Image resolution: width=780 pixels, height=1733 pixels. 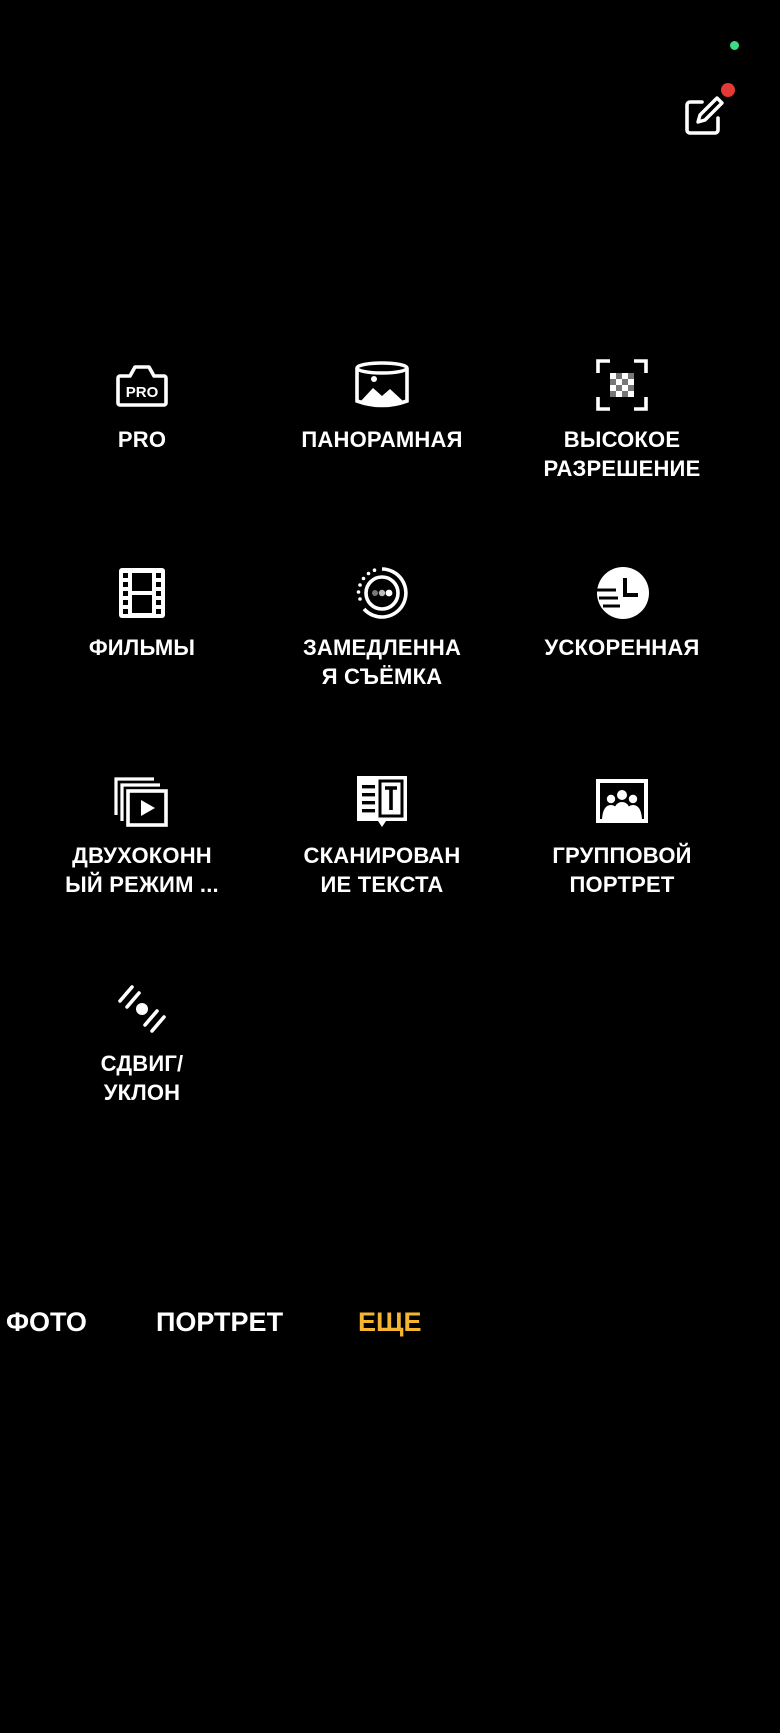 What do you see at coordinates (622, 454) in the screenshot?
I see `mode-label: ВЫСОКОЕ РАЗРЕШЕНИЕ` at bounding box center [622, 454].